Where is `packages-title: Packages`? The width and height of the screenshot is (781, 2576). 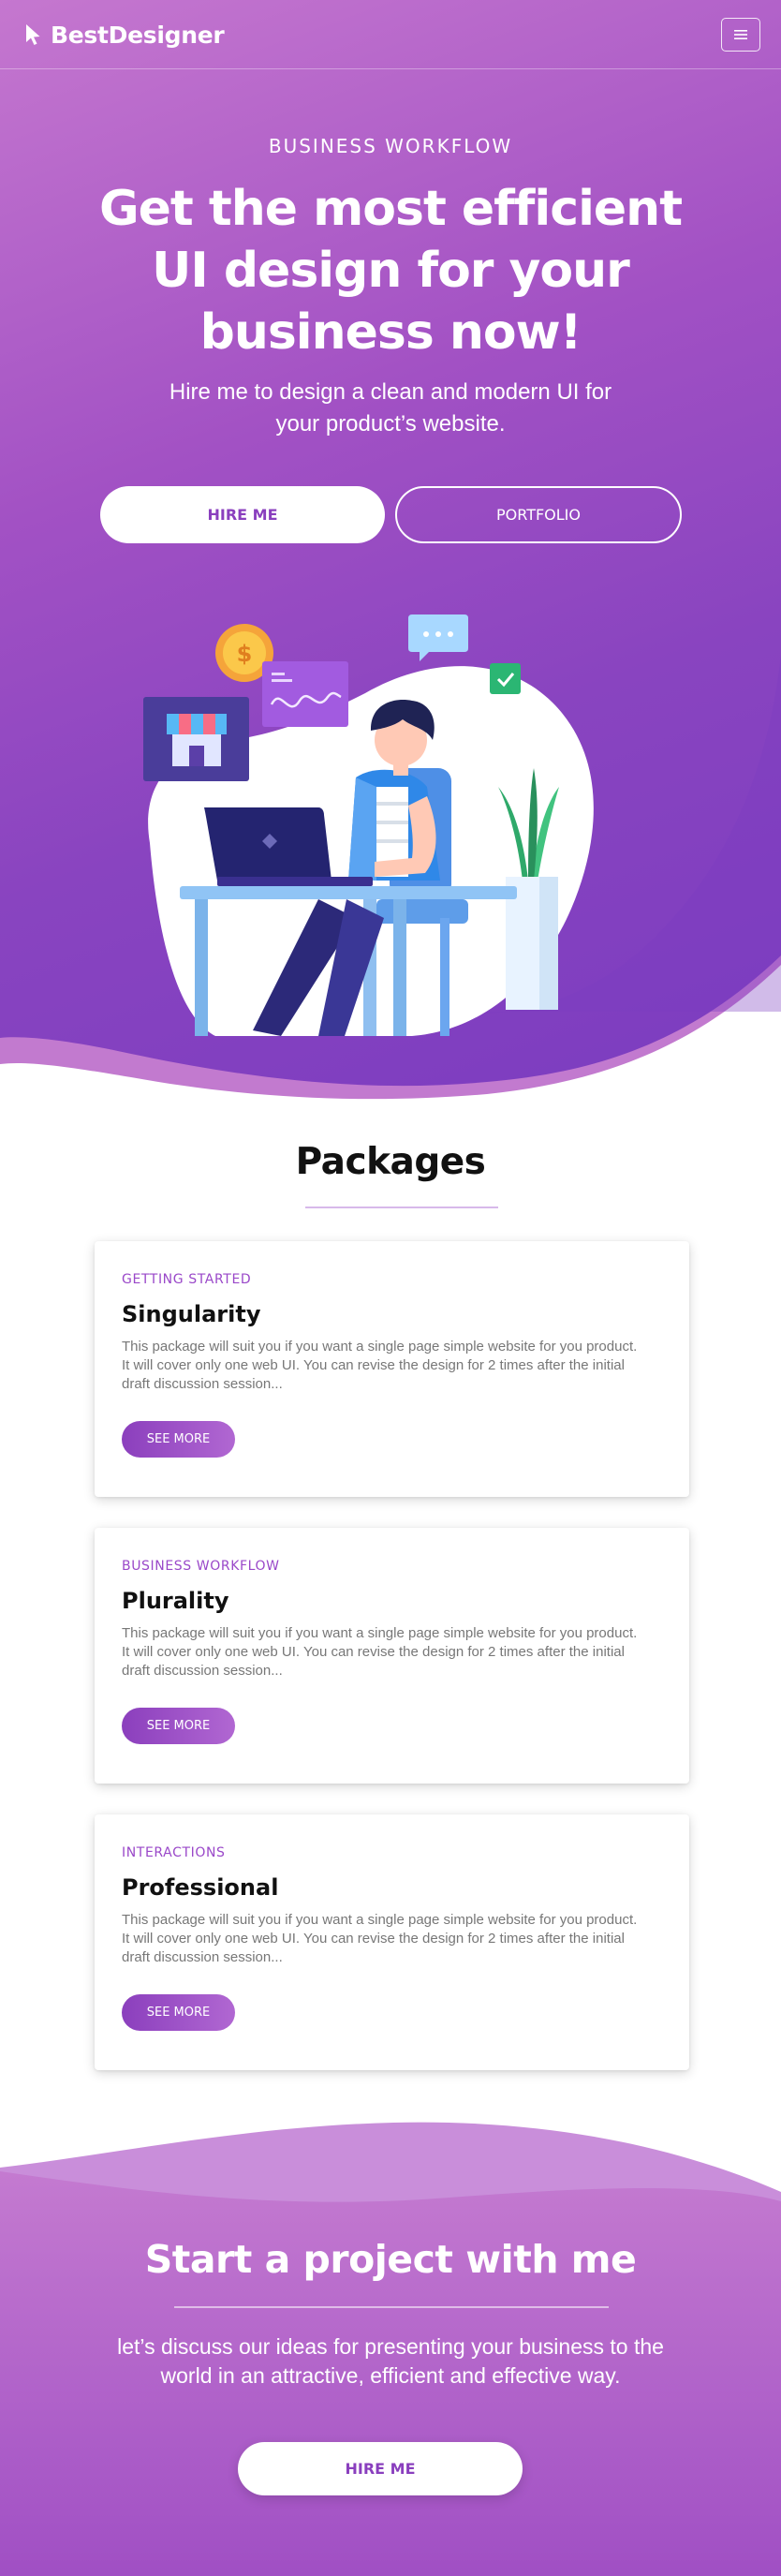 packages-title: Packages is located at coordinates (390, 1162).